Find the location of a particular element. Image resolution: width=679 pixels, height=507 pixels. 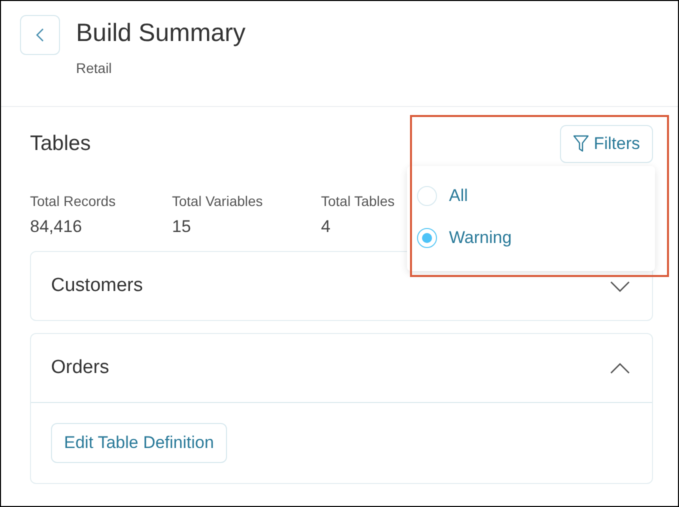

stat-value: 15 is located at coordinates (181, 227).